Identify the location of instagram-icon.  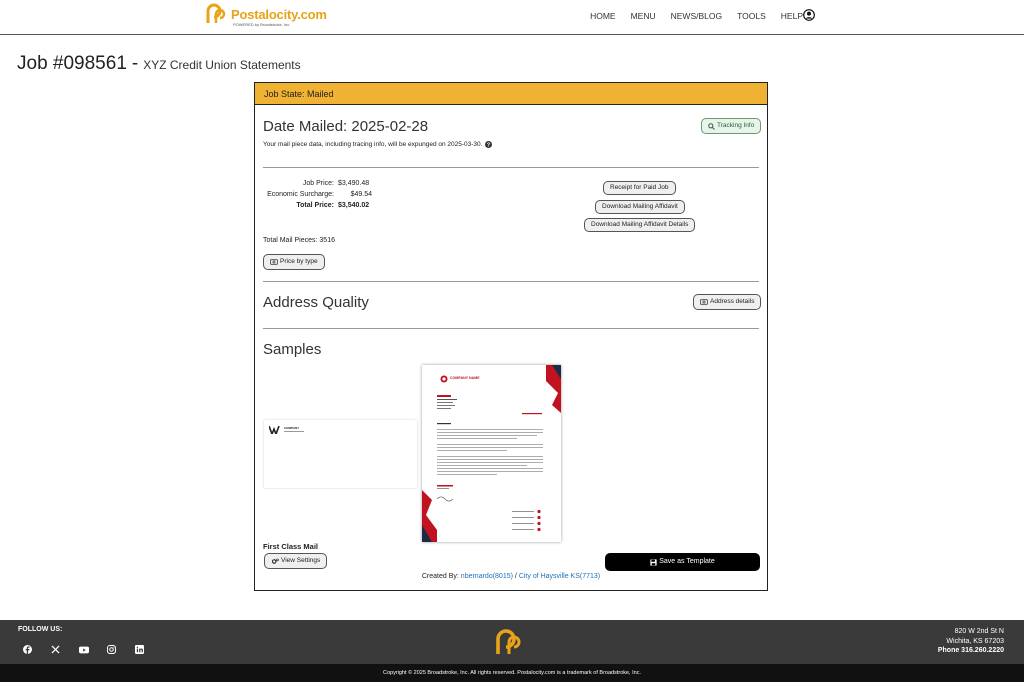
(111, 649).